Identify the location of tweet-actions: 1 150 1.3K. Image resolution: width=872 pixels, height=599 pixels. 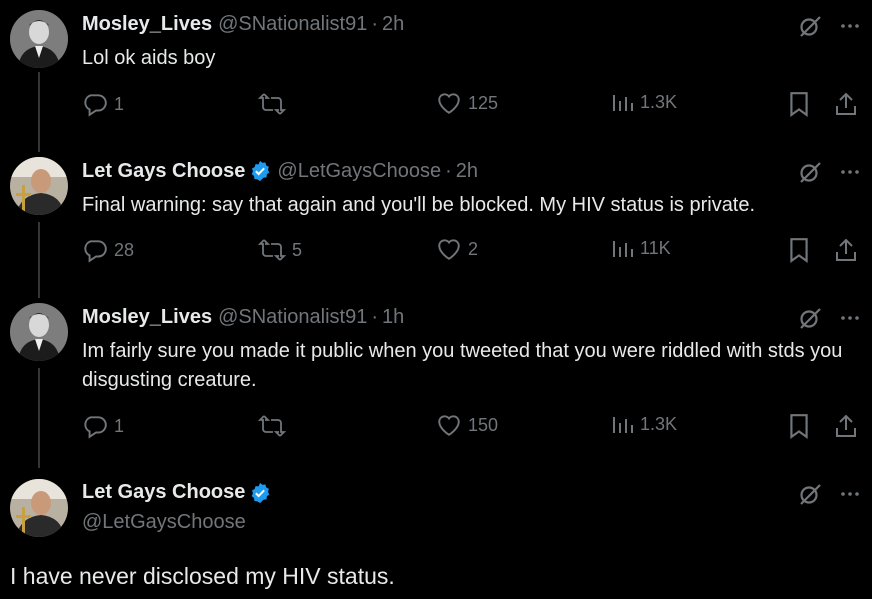
(472, 428).